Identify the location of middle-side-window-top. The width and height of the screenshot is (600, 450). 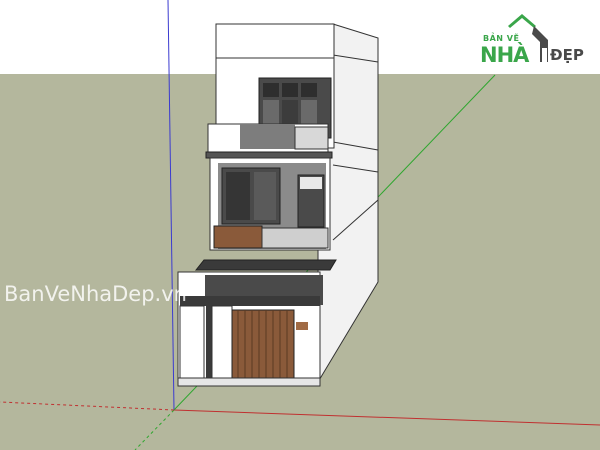
(311, 183).